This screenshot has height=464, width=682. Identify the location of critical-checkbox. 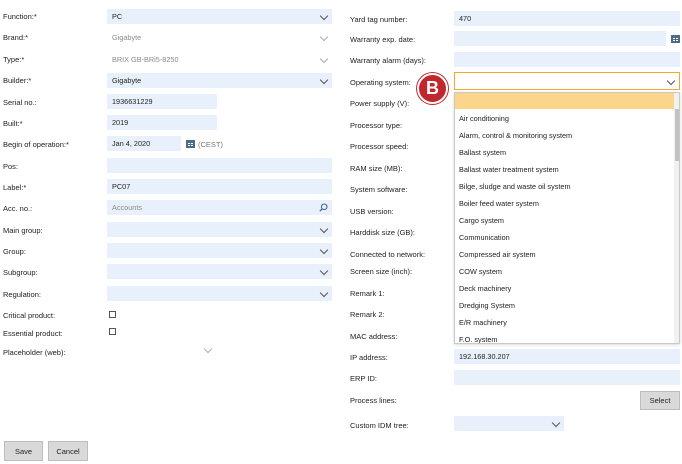
(112, 314).